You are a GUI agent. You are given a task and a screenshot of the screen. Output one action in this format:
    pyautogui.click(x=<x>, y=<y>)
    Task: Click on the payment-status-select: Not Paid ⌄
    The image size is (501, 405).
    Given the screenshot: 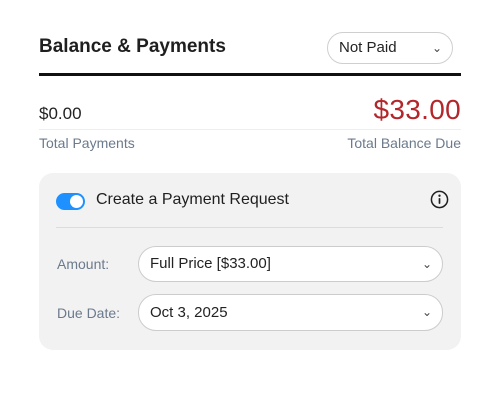 What is the action you would take?
    pyautogui.click(x=390, y=48)
    